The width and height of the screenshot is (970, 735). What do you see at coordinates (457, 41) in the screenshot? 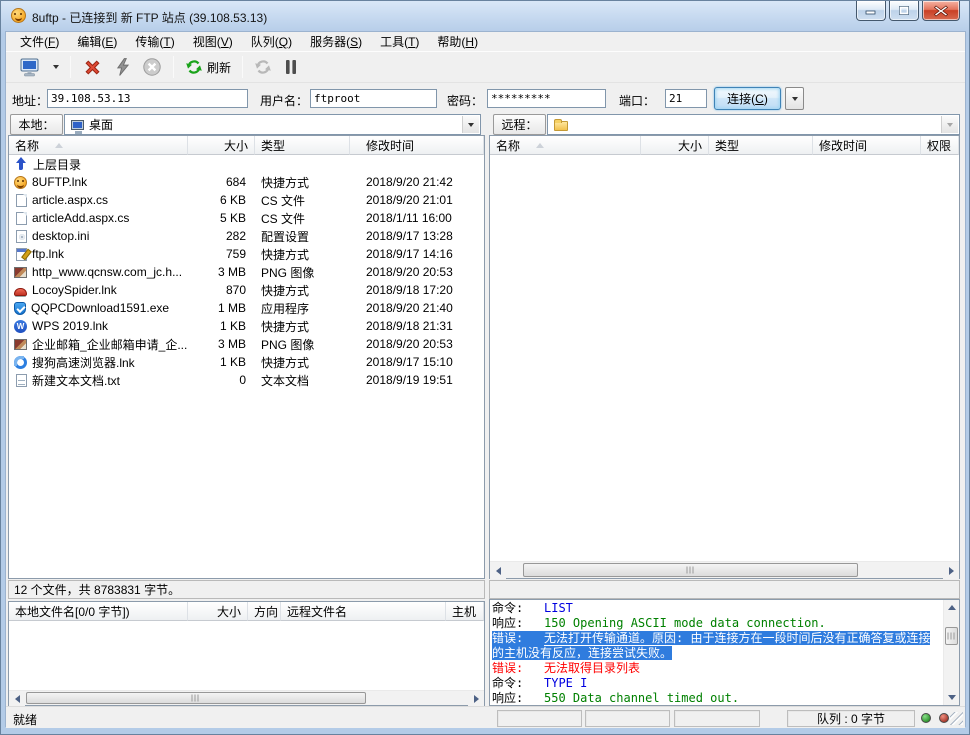
I see `menu-help: 帮助(H)` at bounding box center [457, 41].